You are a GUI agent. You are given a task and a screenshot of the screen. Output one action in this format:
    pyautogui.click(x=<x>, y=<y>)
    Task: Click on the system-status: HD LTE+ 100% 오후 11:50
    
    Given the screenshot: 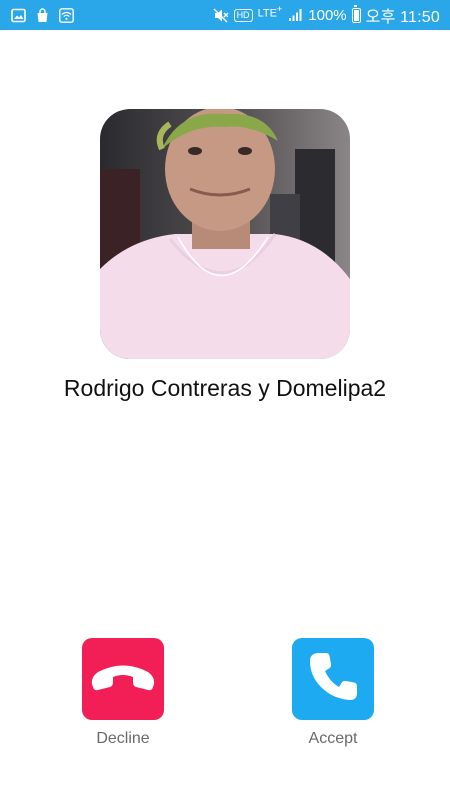 What is the action you would take?
    pyautogui.click(x=326, y=15)
    